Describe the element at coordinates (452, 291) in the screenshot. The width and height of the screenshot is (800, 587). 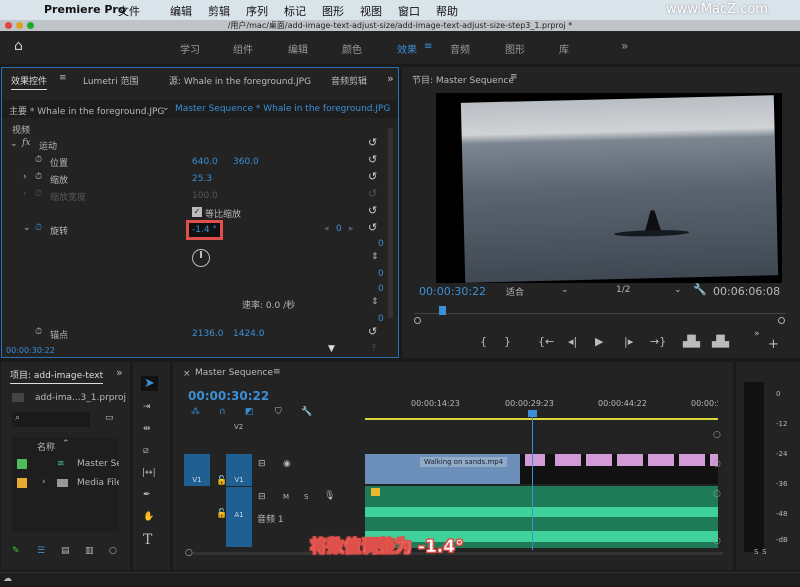
I see `program-timecode: 00:00:30:22` at that location.